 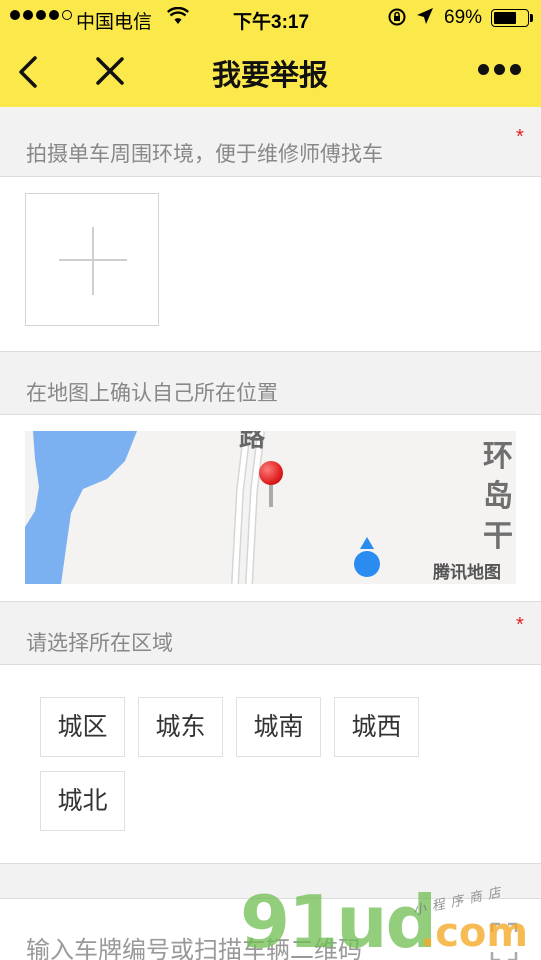 I want to click on chevron-left-icon, so click(x=28, y=72).